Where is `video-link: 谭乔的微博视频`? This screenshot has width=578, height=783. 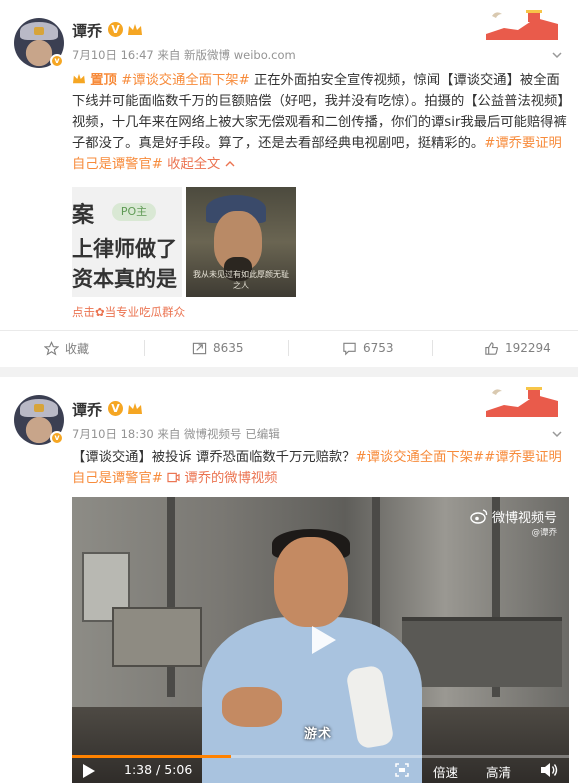
video-link: 谭乔的微博视频 is located at coordinates (222, 478).